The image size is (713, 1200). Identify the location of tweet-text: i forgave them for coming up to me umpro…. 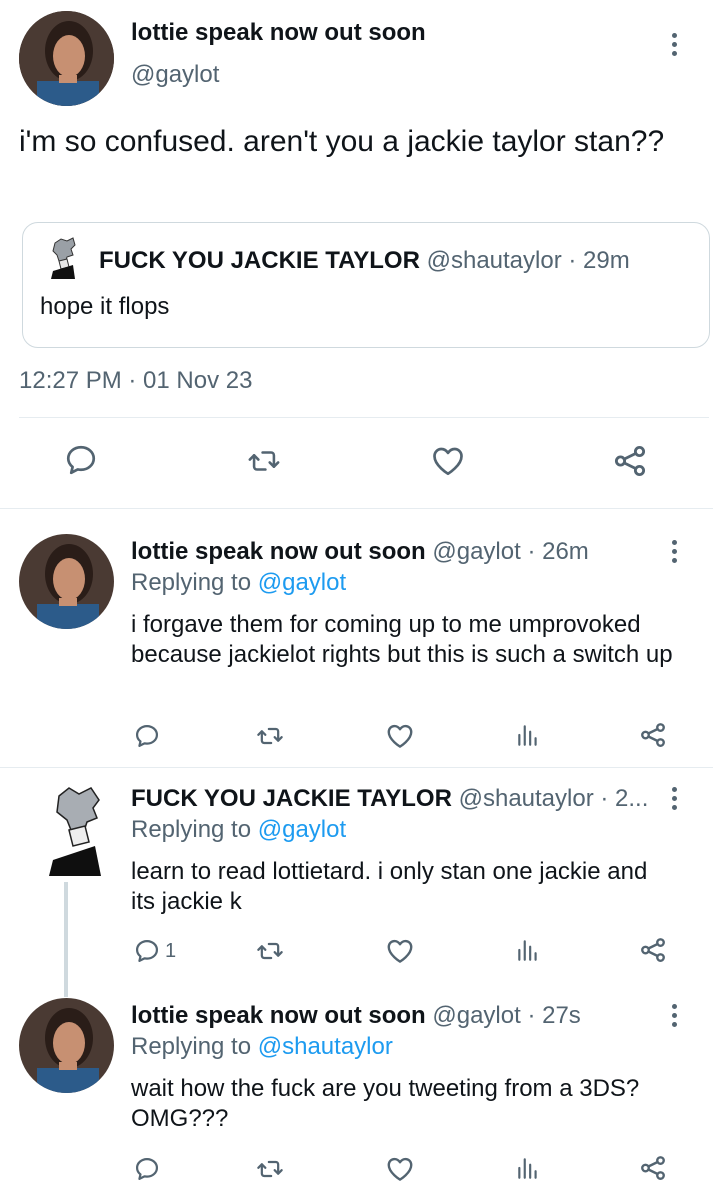
(402, 639).